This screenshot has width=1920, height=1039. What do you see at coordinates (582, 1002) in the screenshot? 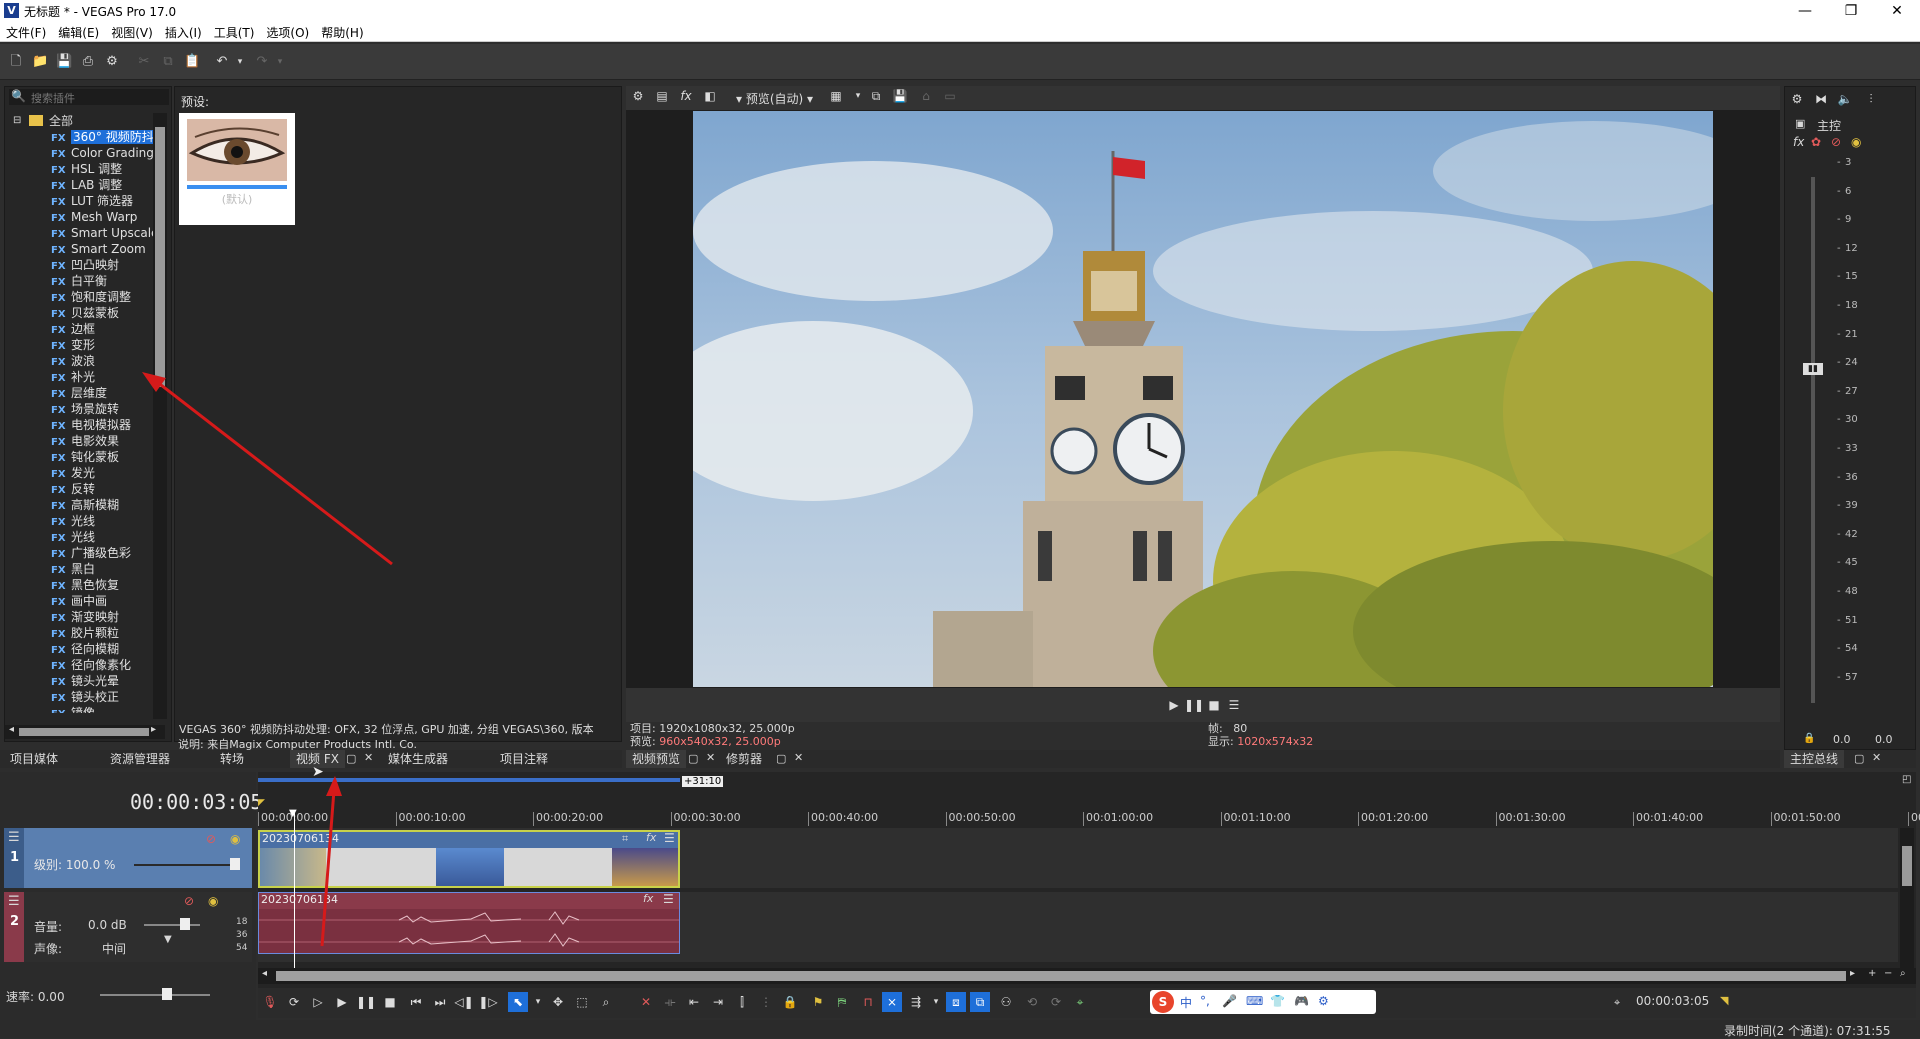
I see `selection-tool-icon: ⬚` at bounding box center [582, 1002].